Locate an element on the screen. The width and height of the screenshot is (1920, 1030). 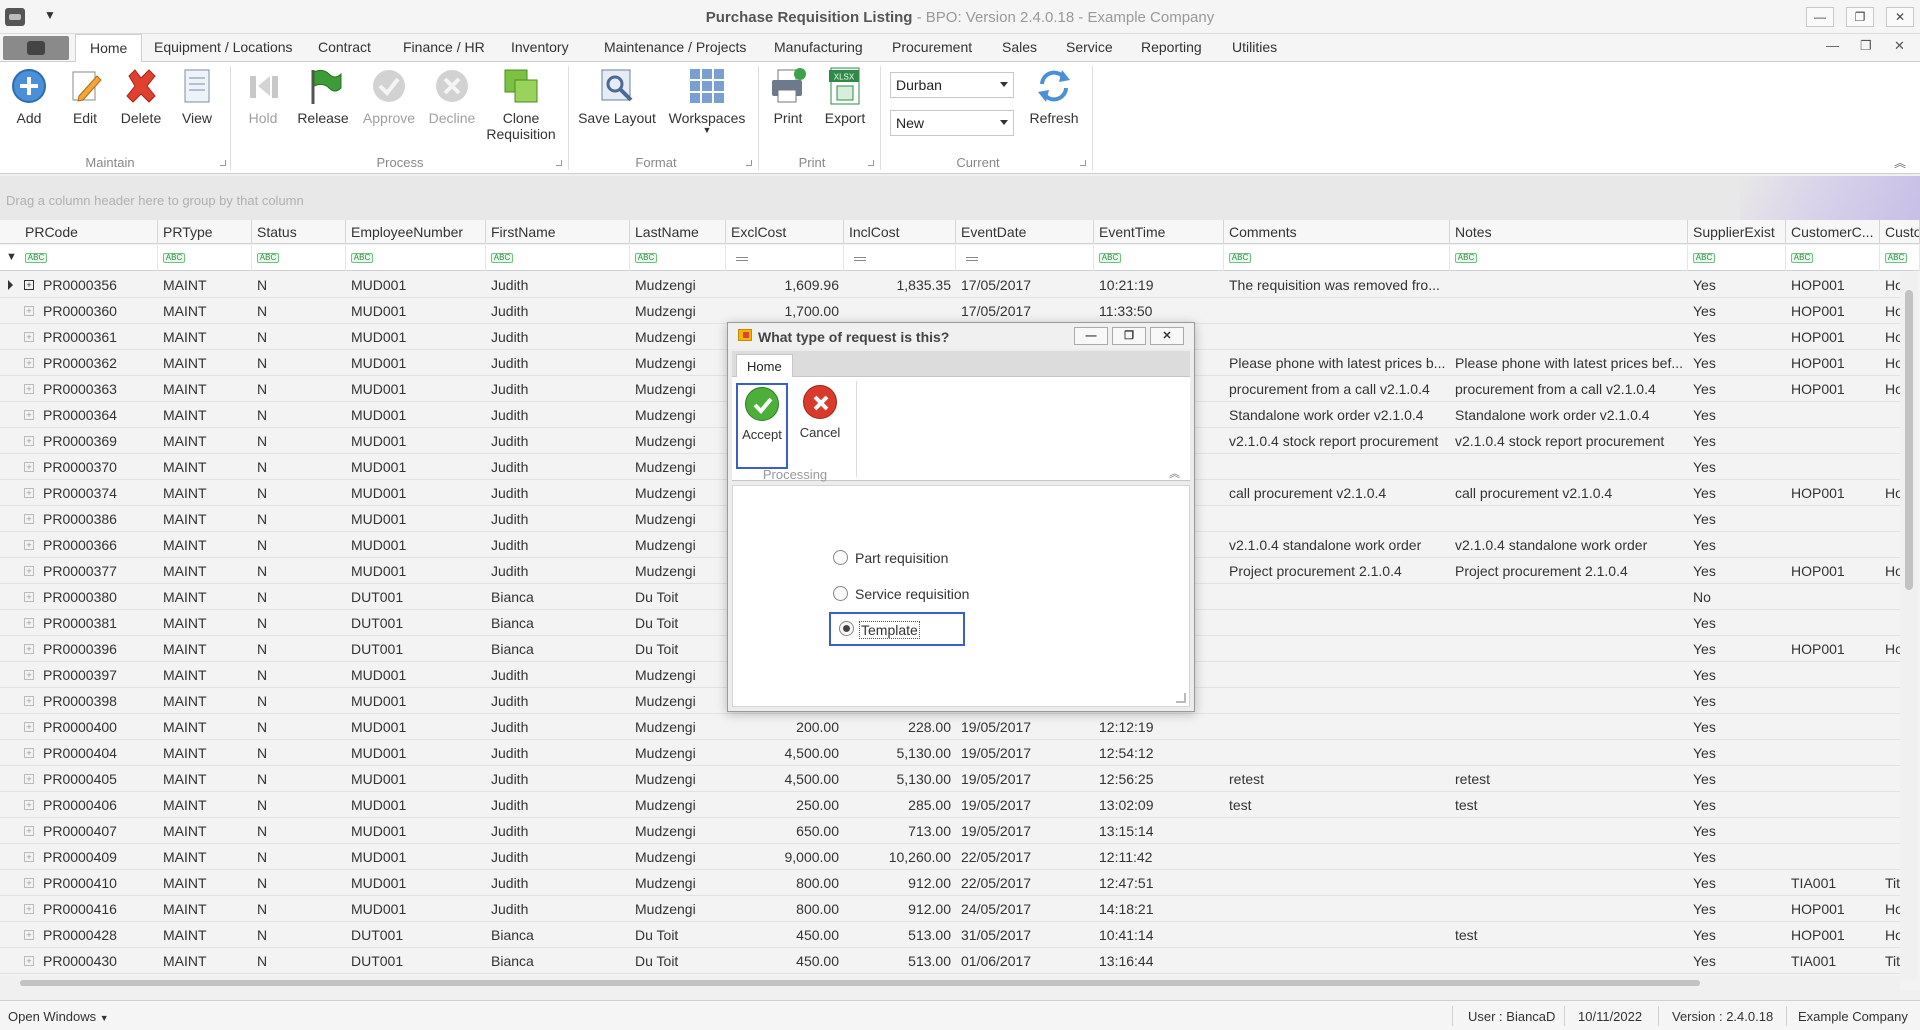
tab-contract: Contract is located at coordinates (344, 47).